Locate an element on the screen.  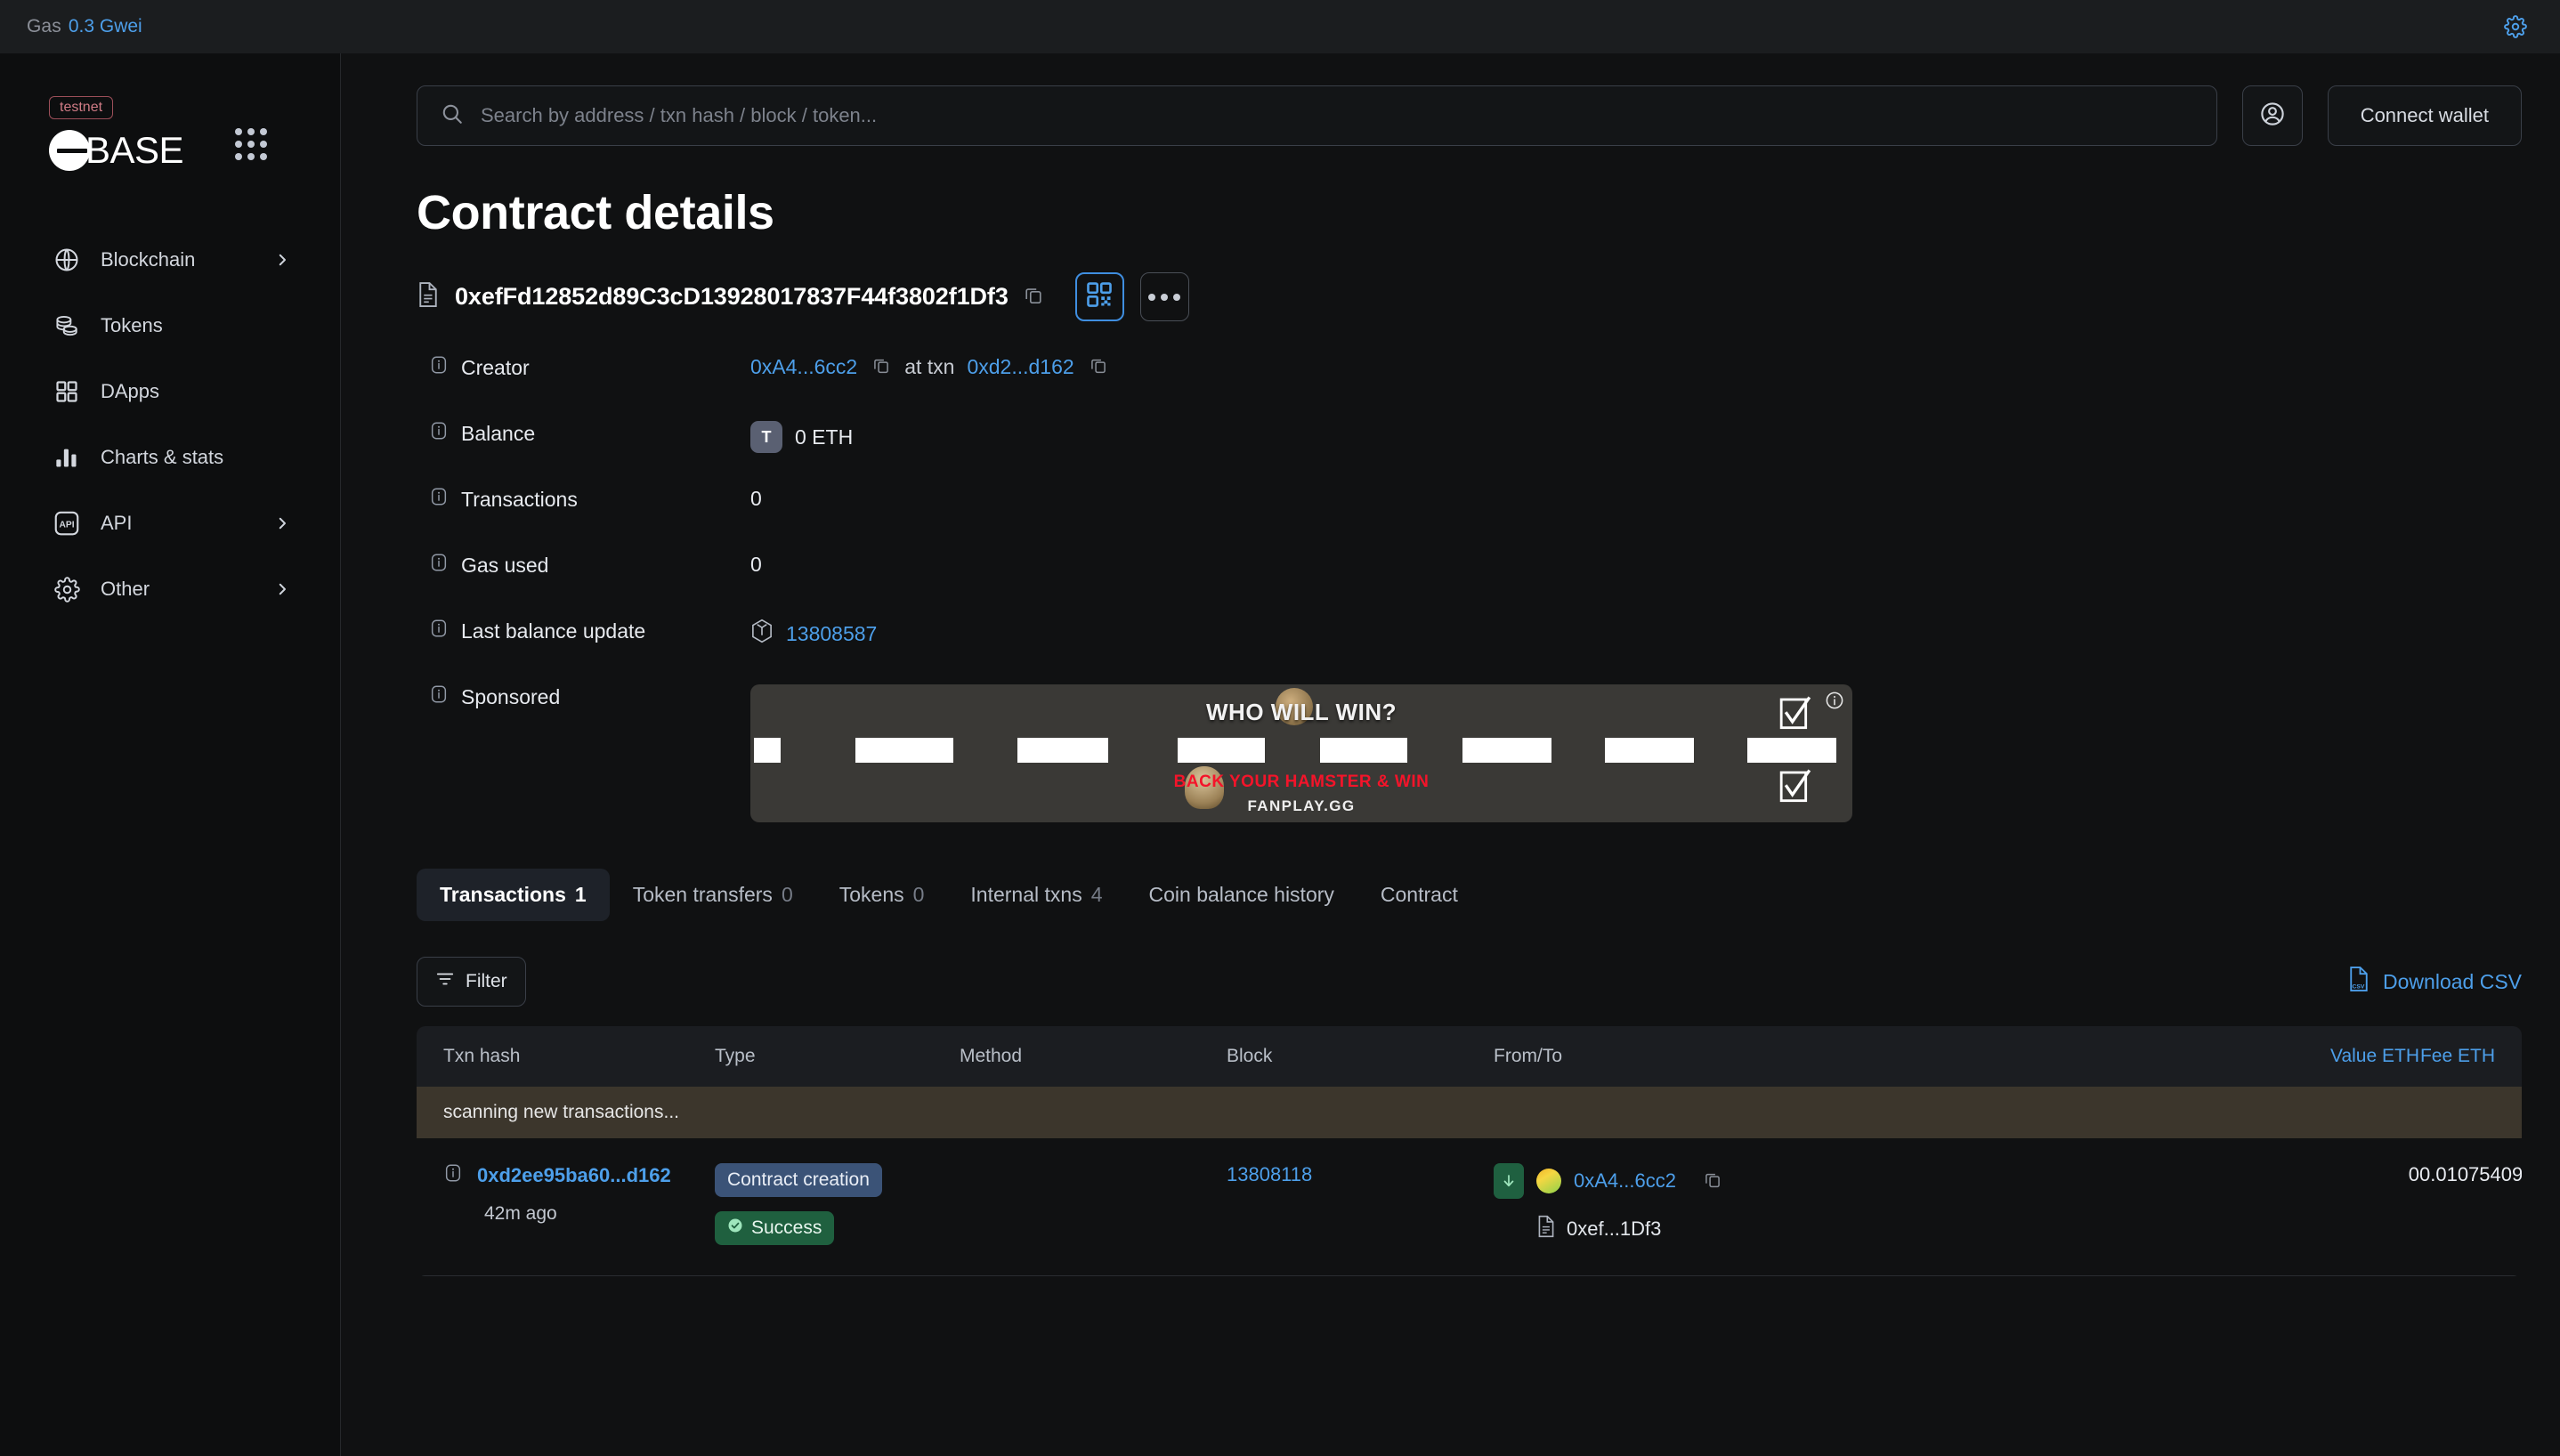
sidebar-item-tokens: Tokens is located at coordinates (170, 326).